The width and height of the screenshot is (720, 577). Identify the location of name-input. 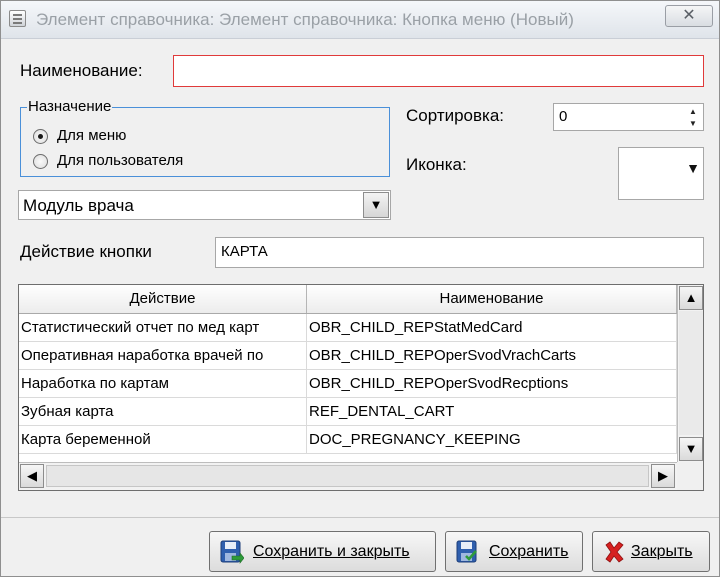
(438, 71).